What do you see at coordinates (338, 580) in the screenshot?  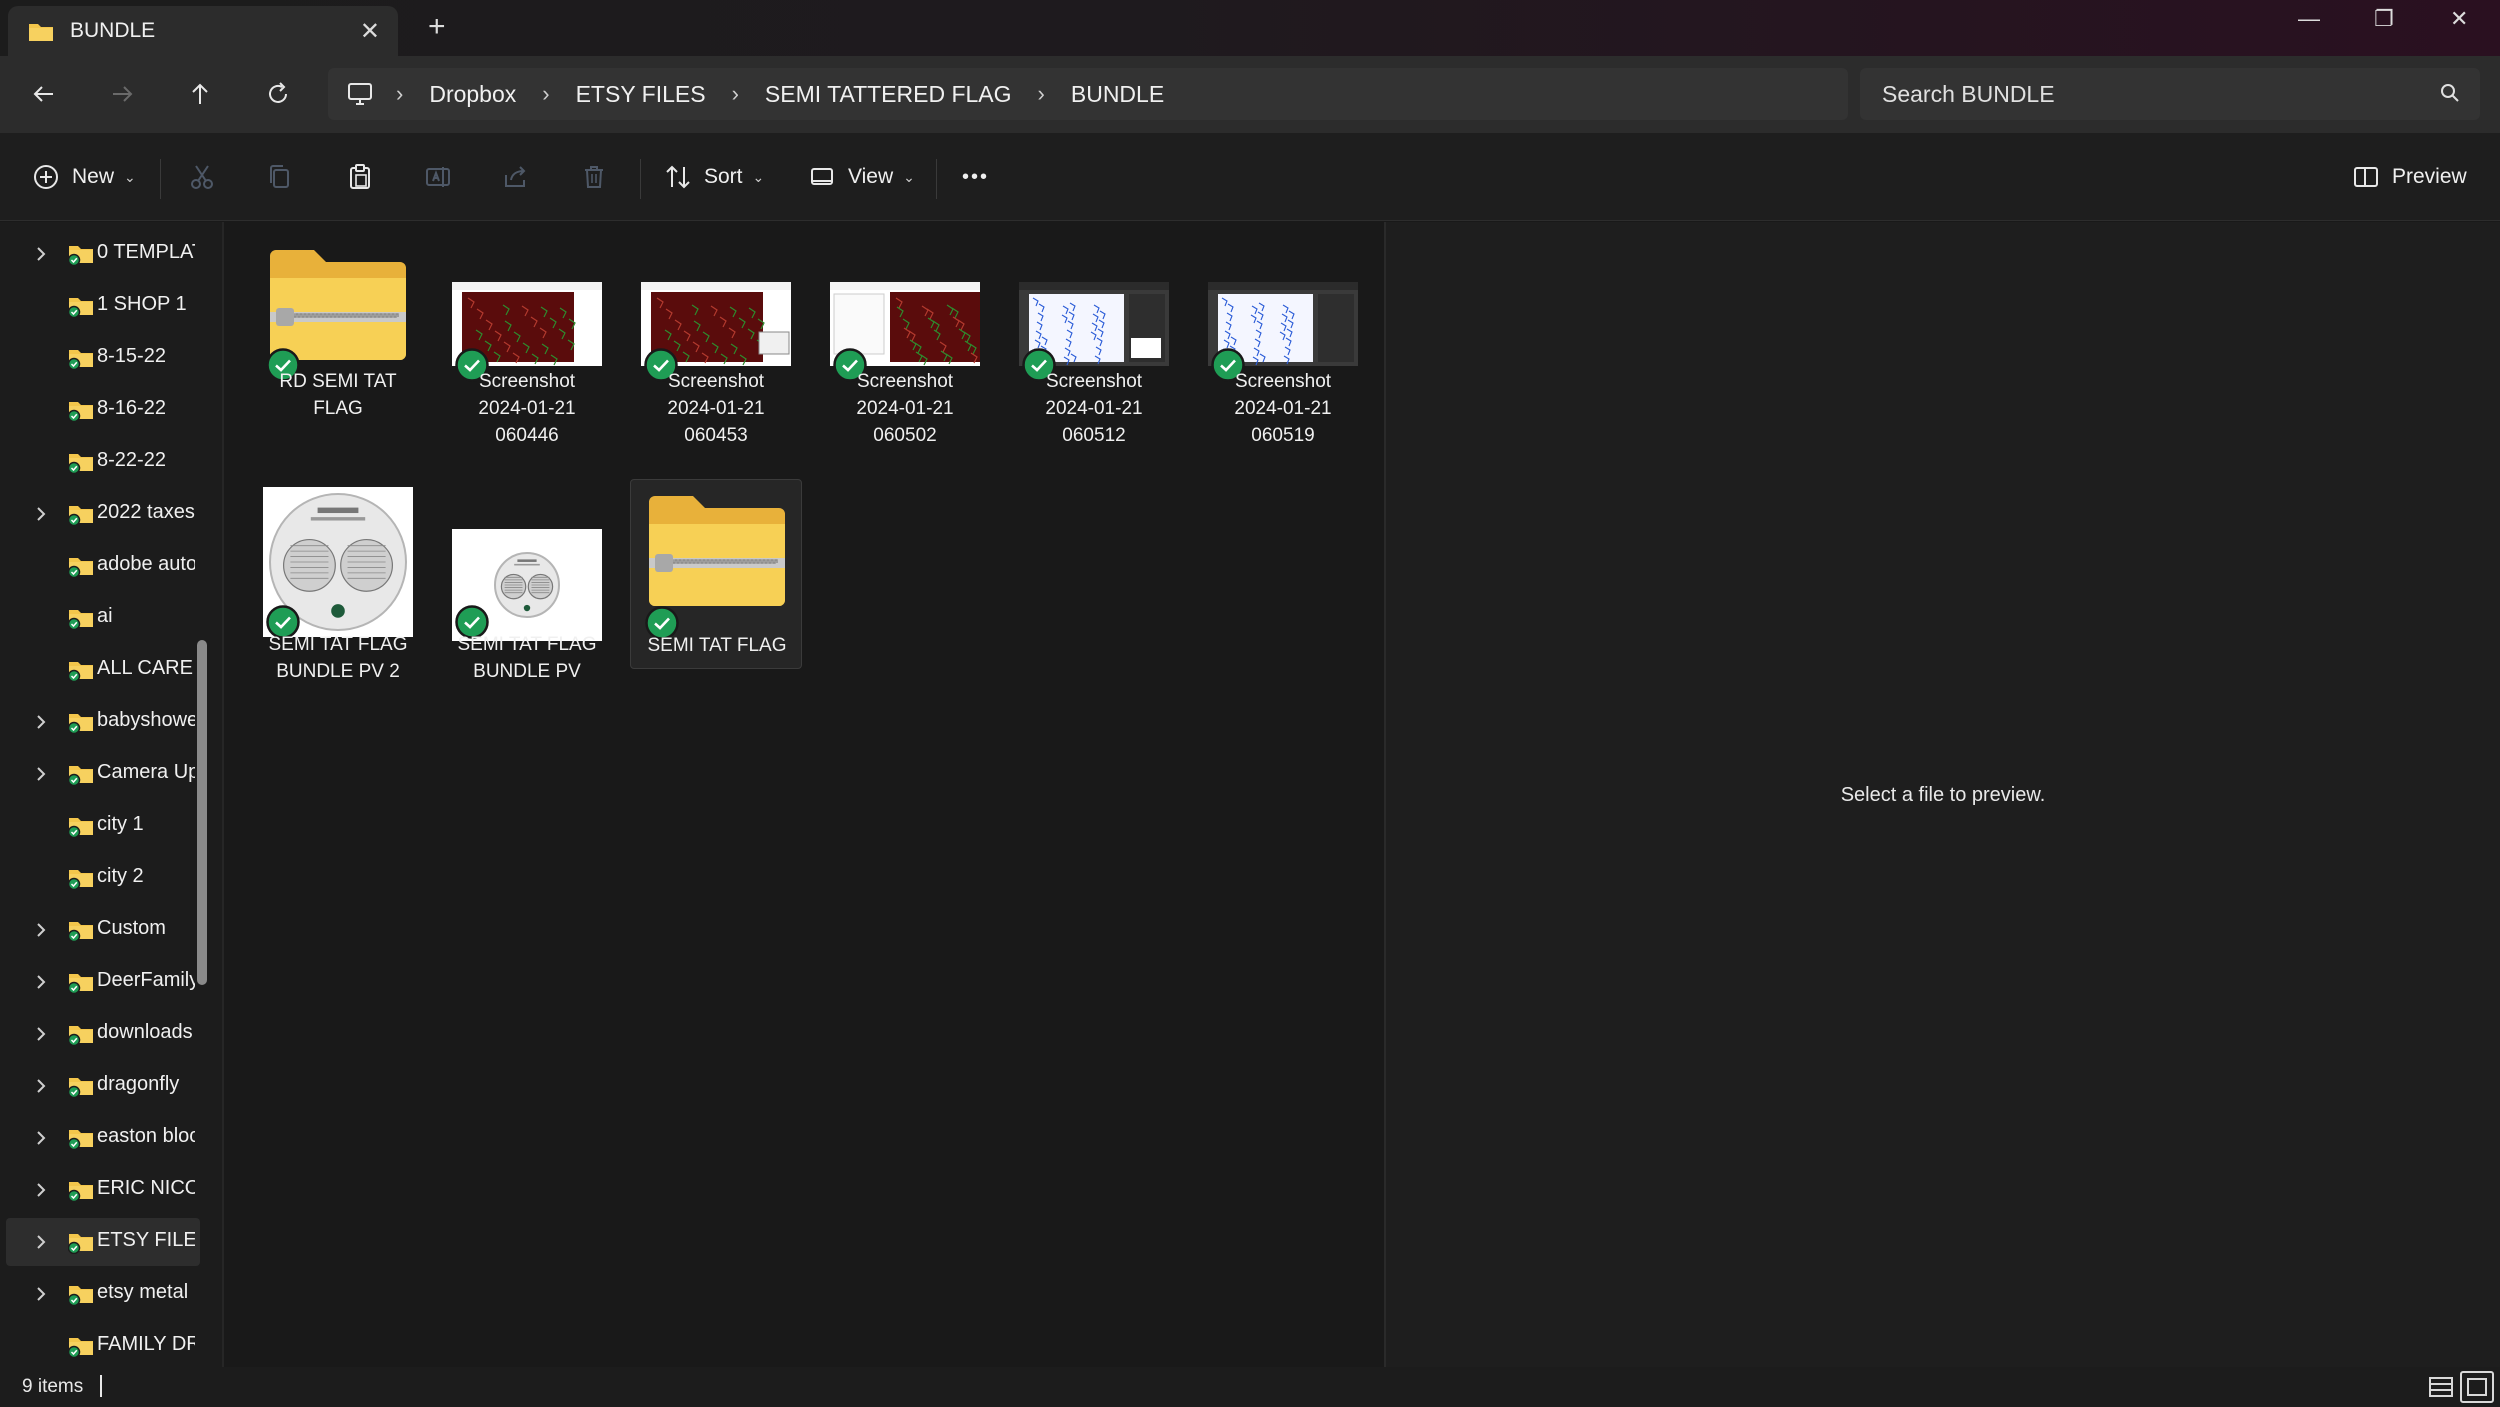 I see `file-item: SEMI TAT FLAG BUNDLE PV 2` at bounding box center [338, 580].